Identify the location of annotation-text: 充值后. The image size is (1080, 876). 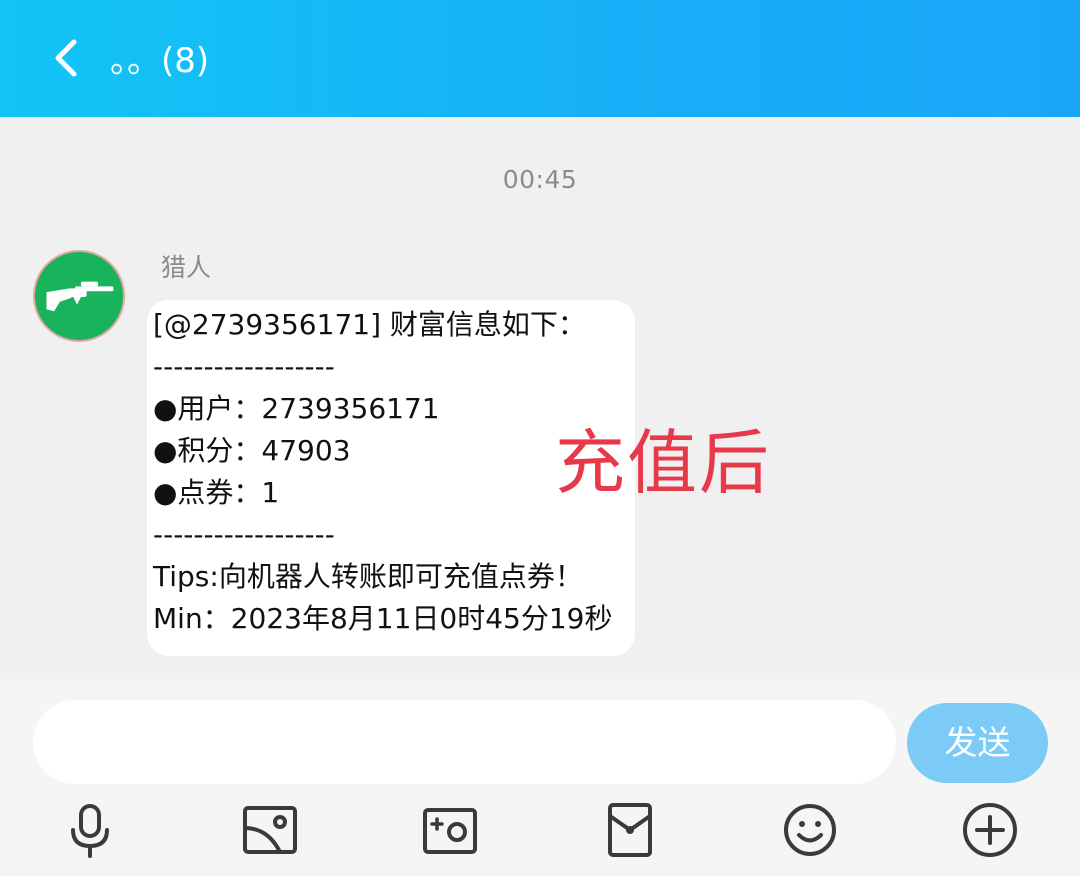
(663, 463).